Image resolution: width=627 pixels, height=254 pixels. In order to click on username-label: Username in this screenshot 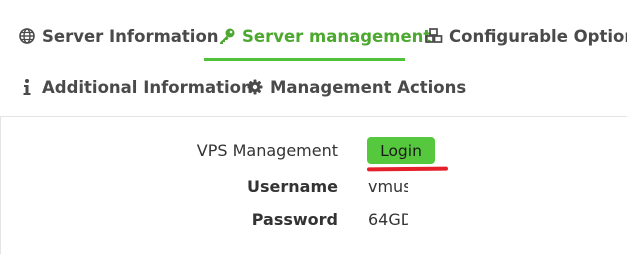, I will do `click(292, 186)`.